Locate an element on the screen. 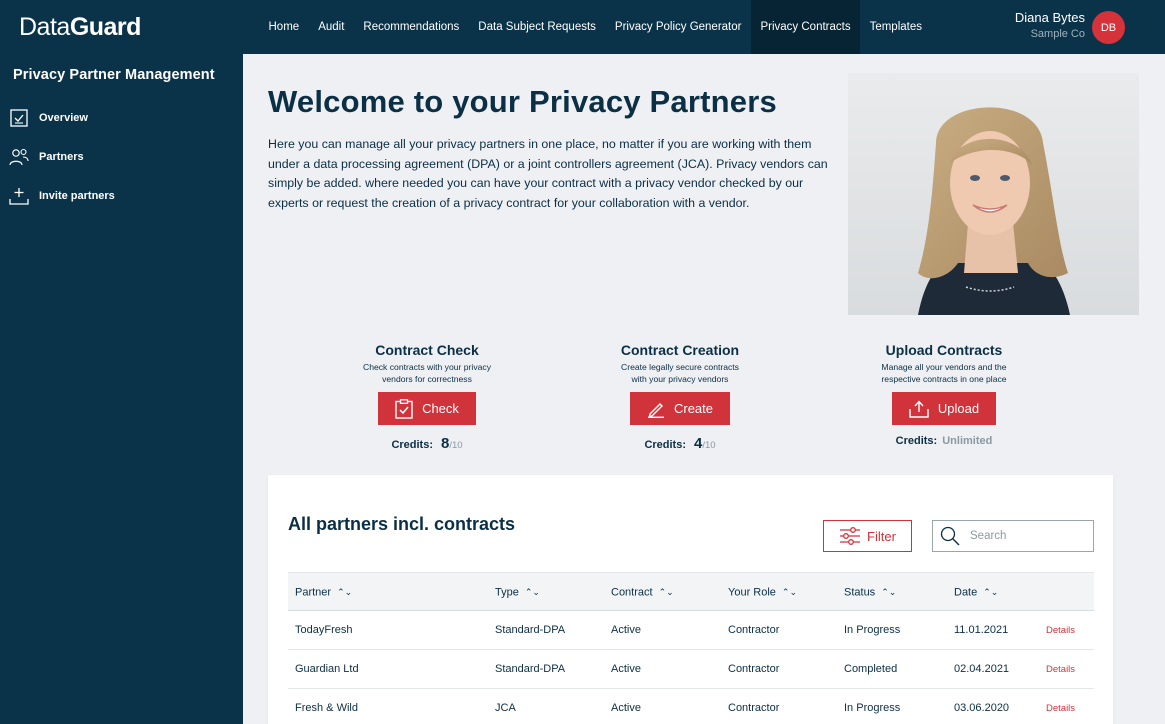 Image resolution: width=1165 pixels, height=724 pixels. contract-check-credits: Credits: 8 /10 is located at coordinates (427, 443).